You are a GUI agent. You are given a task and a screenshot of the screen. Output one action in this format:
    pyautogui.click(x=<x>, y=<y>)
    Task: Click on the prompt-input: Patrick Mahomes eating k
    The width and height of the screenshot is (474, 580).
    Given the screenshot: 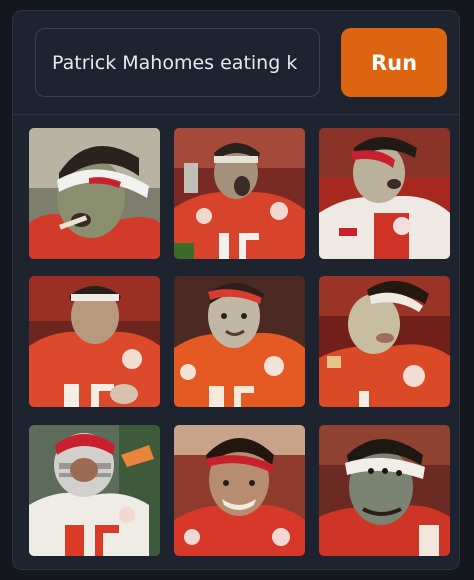 What is the action you would take?
    pyautogui.click(x=177, y=62)
    